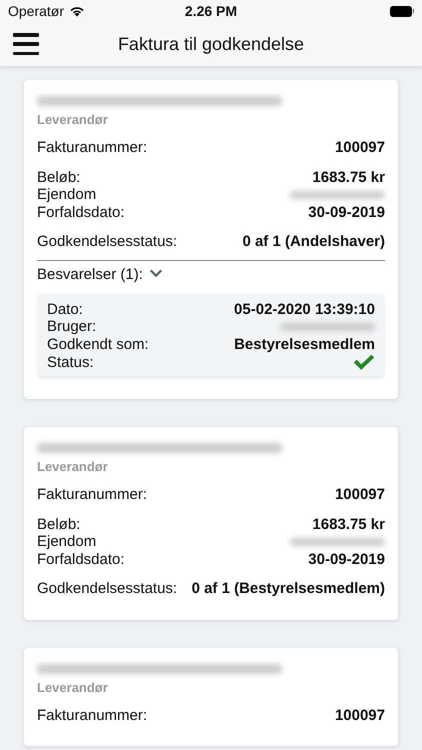 This screenshot has width=422, height=750. What do you see at coordinates (211, 44) in the screenshot?
I see `screen-title: Faktura til godkendelse` at bounding box center [211, 44].